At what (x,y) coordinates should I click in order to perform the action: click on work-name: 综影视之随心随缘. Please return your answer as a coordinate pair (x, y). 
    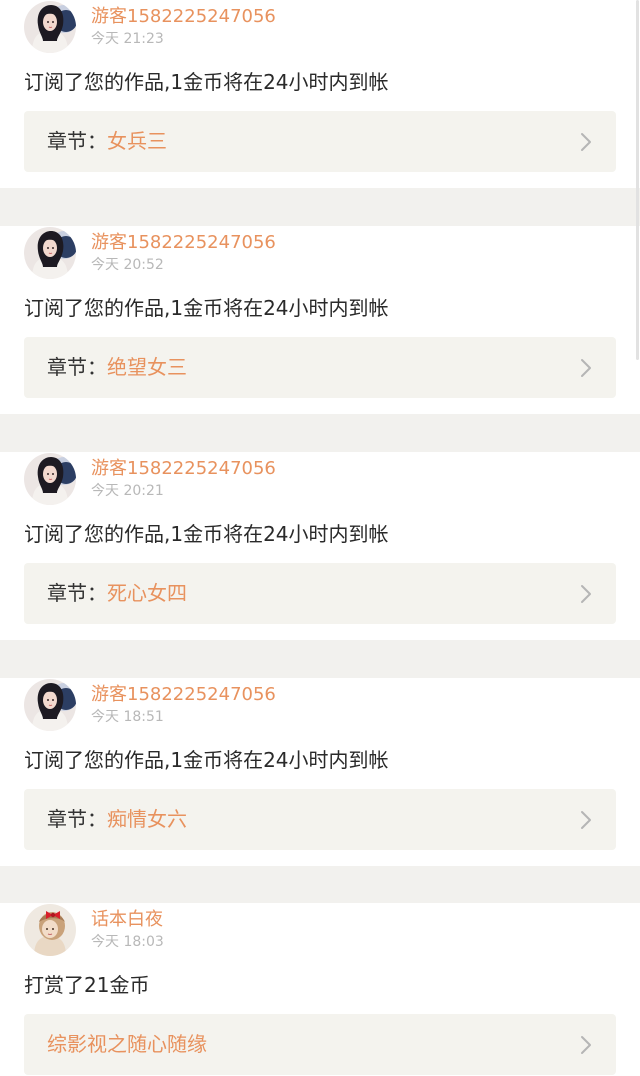
    Looking at the image, I should click on (127, 1044).